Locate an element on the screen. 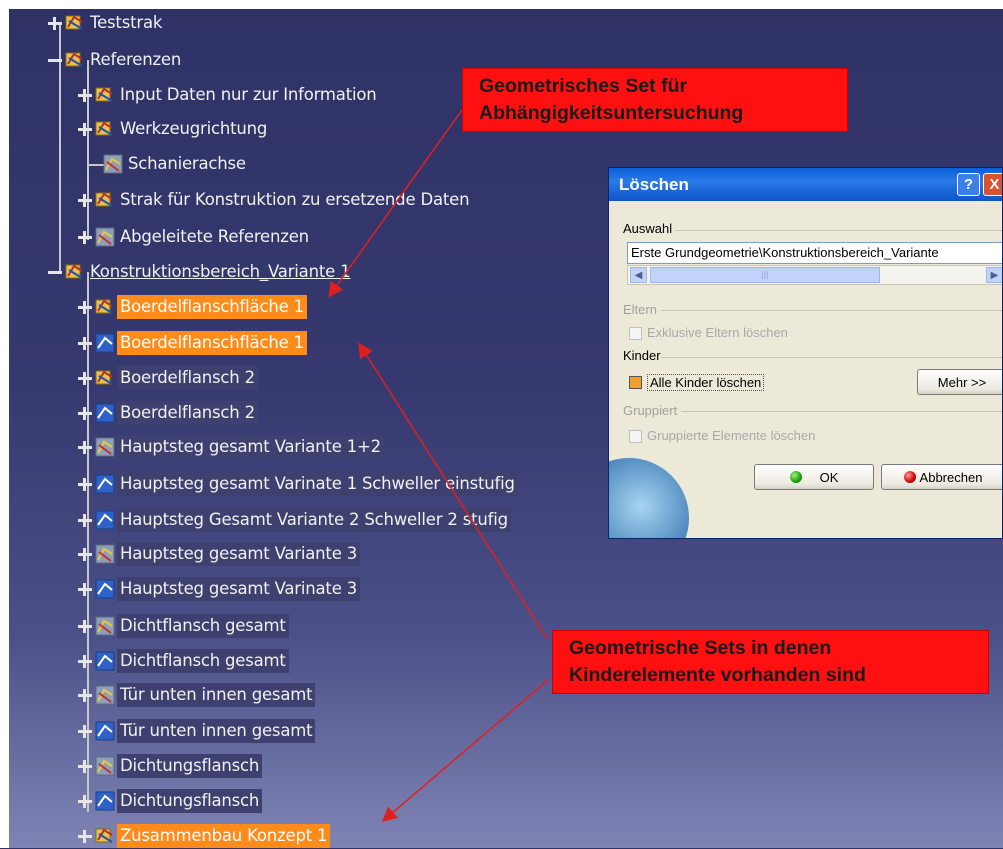 This screenshot has width=1003, height=849. grouped-elements-checkbox is located at coordinates (635, 436).